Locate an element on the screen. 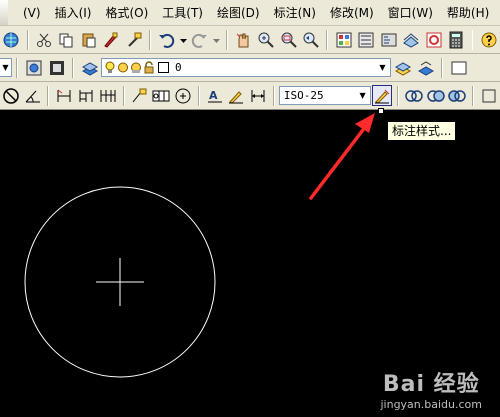  layer-properties-icon is located at coordinates (89, 67).